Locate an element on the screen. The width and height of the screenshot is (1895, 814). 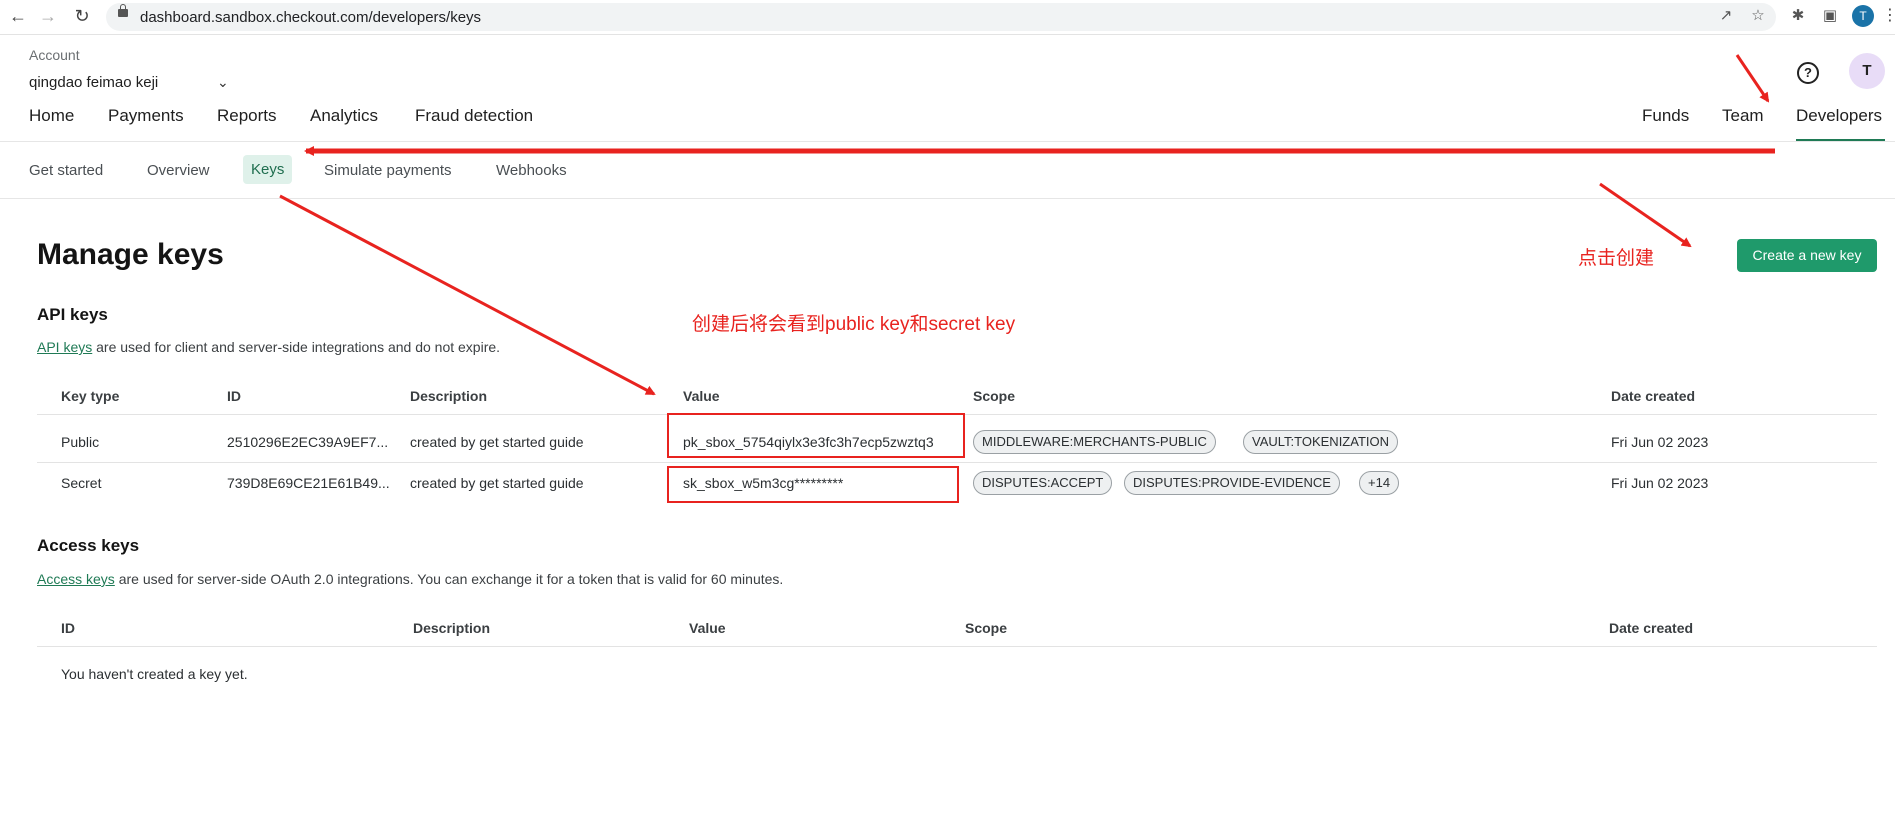
page-title: Manage keys is located at coordinates (130, 254).